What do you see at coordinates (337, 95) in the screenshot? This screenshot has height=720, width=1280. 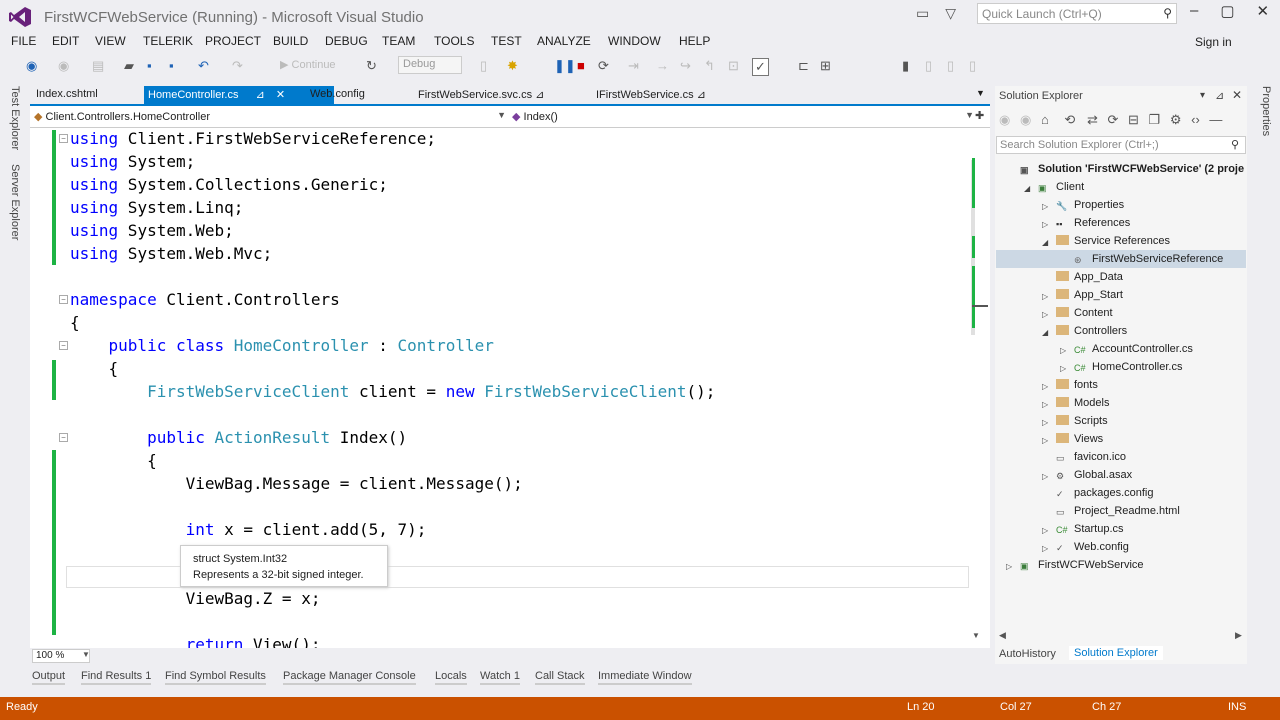 I see `tab-web-config: Web.config` at bounding box center [337, 95].